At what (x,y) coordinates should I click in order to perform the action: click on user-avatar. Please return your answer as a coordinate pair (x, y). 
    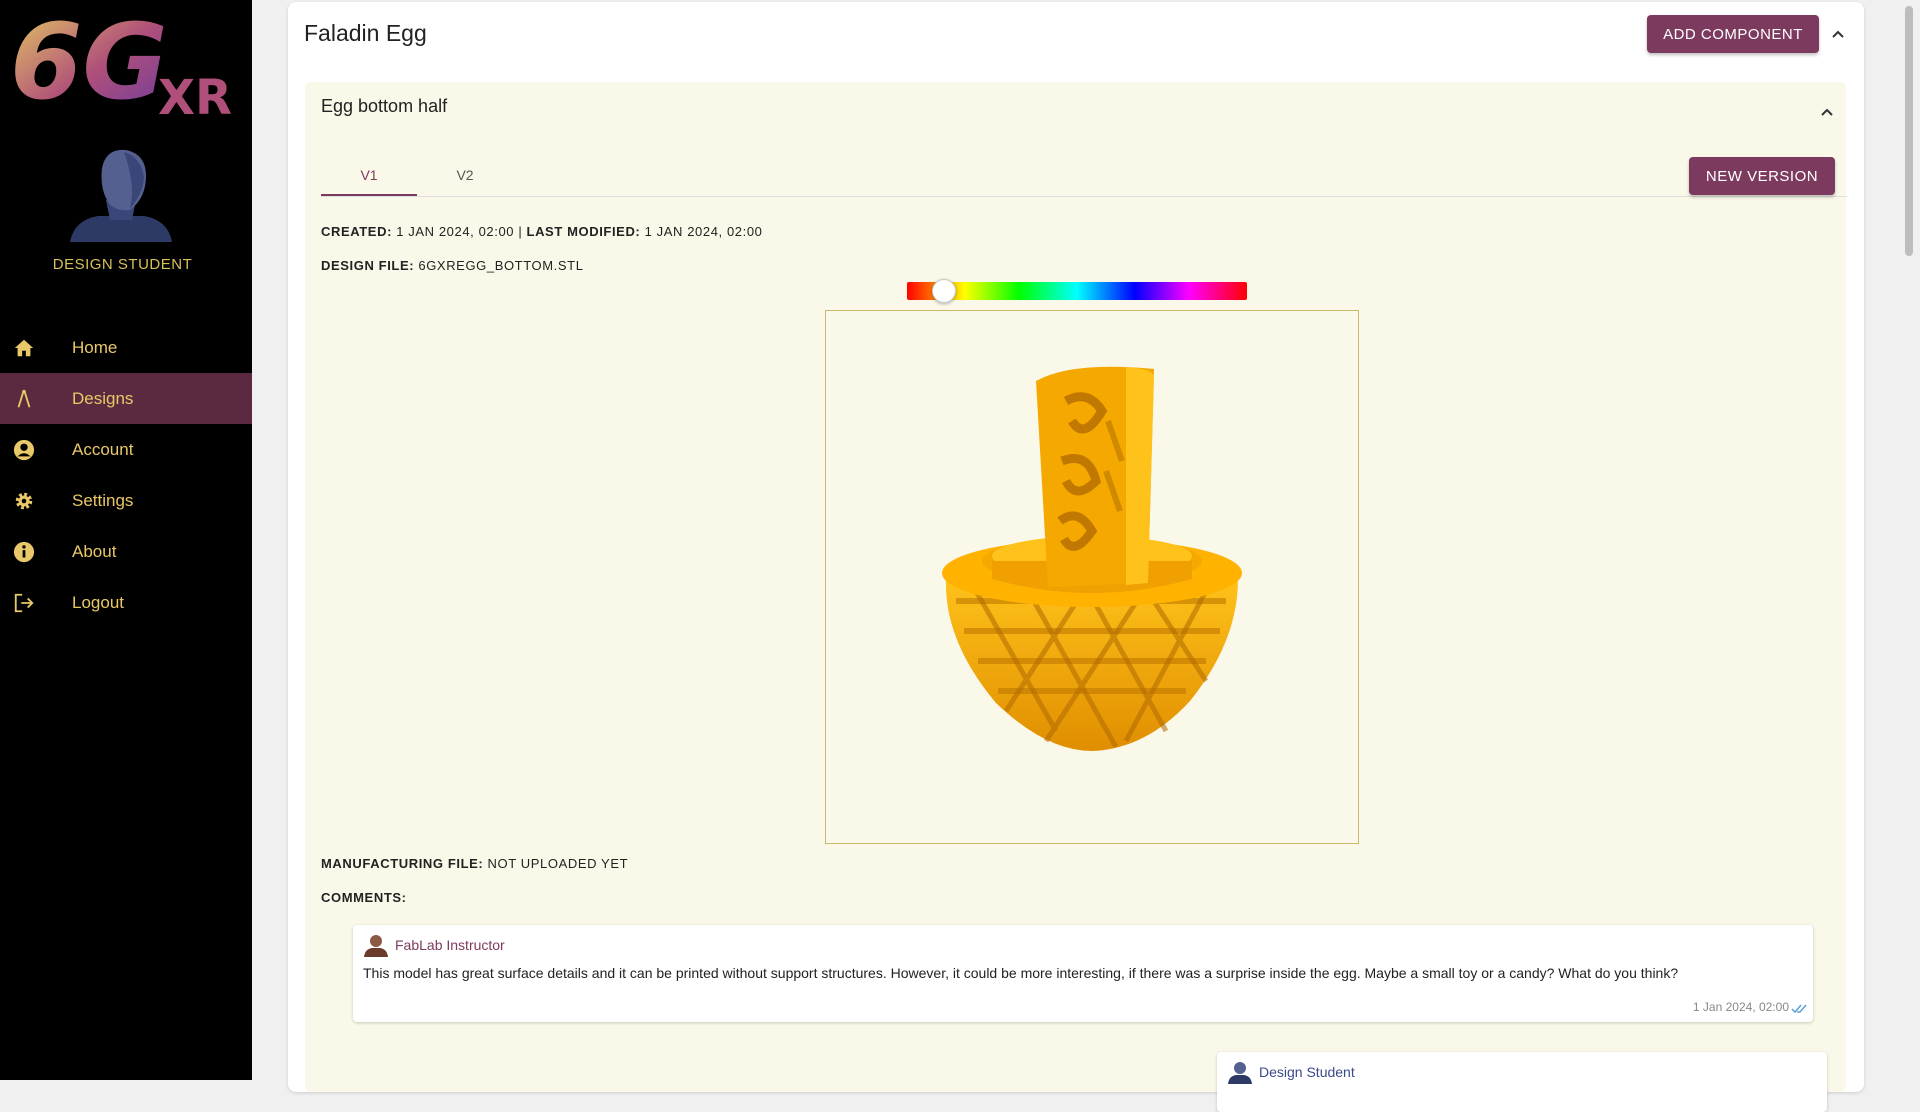
    Looking at the image, I should click on (121, 195).